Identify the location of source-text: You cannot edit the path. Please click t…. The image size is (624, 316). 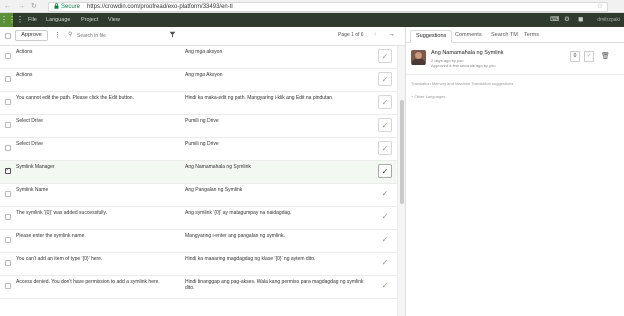
(75, 98).